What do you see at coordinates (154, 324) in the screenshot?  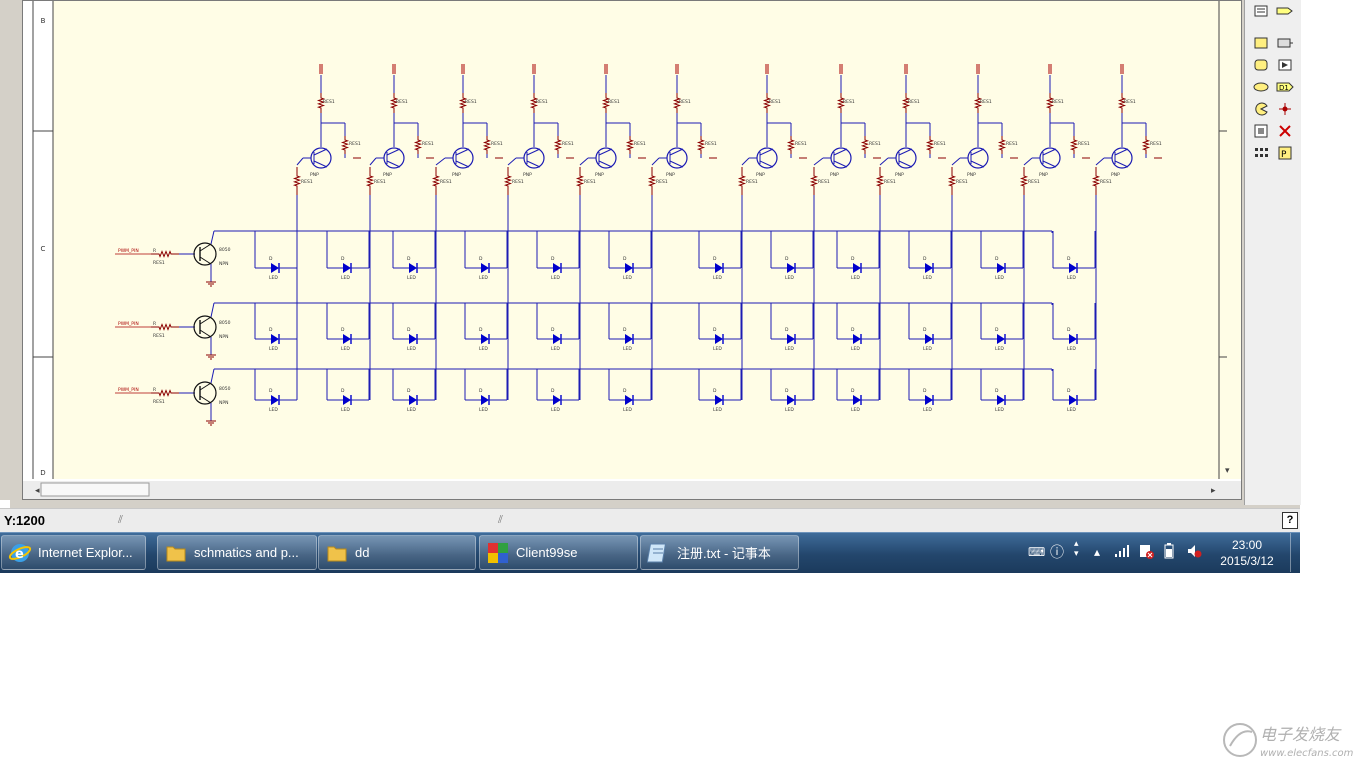 I see `component-label: R` at bounding box center [154, 324].